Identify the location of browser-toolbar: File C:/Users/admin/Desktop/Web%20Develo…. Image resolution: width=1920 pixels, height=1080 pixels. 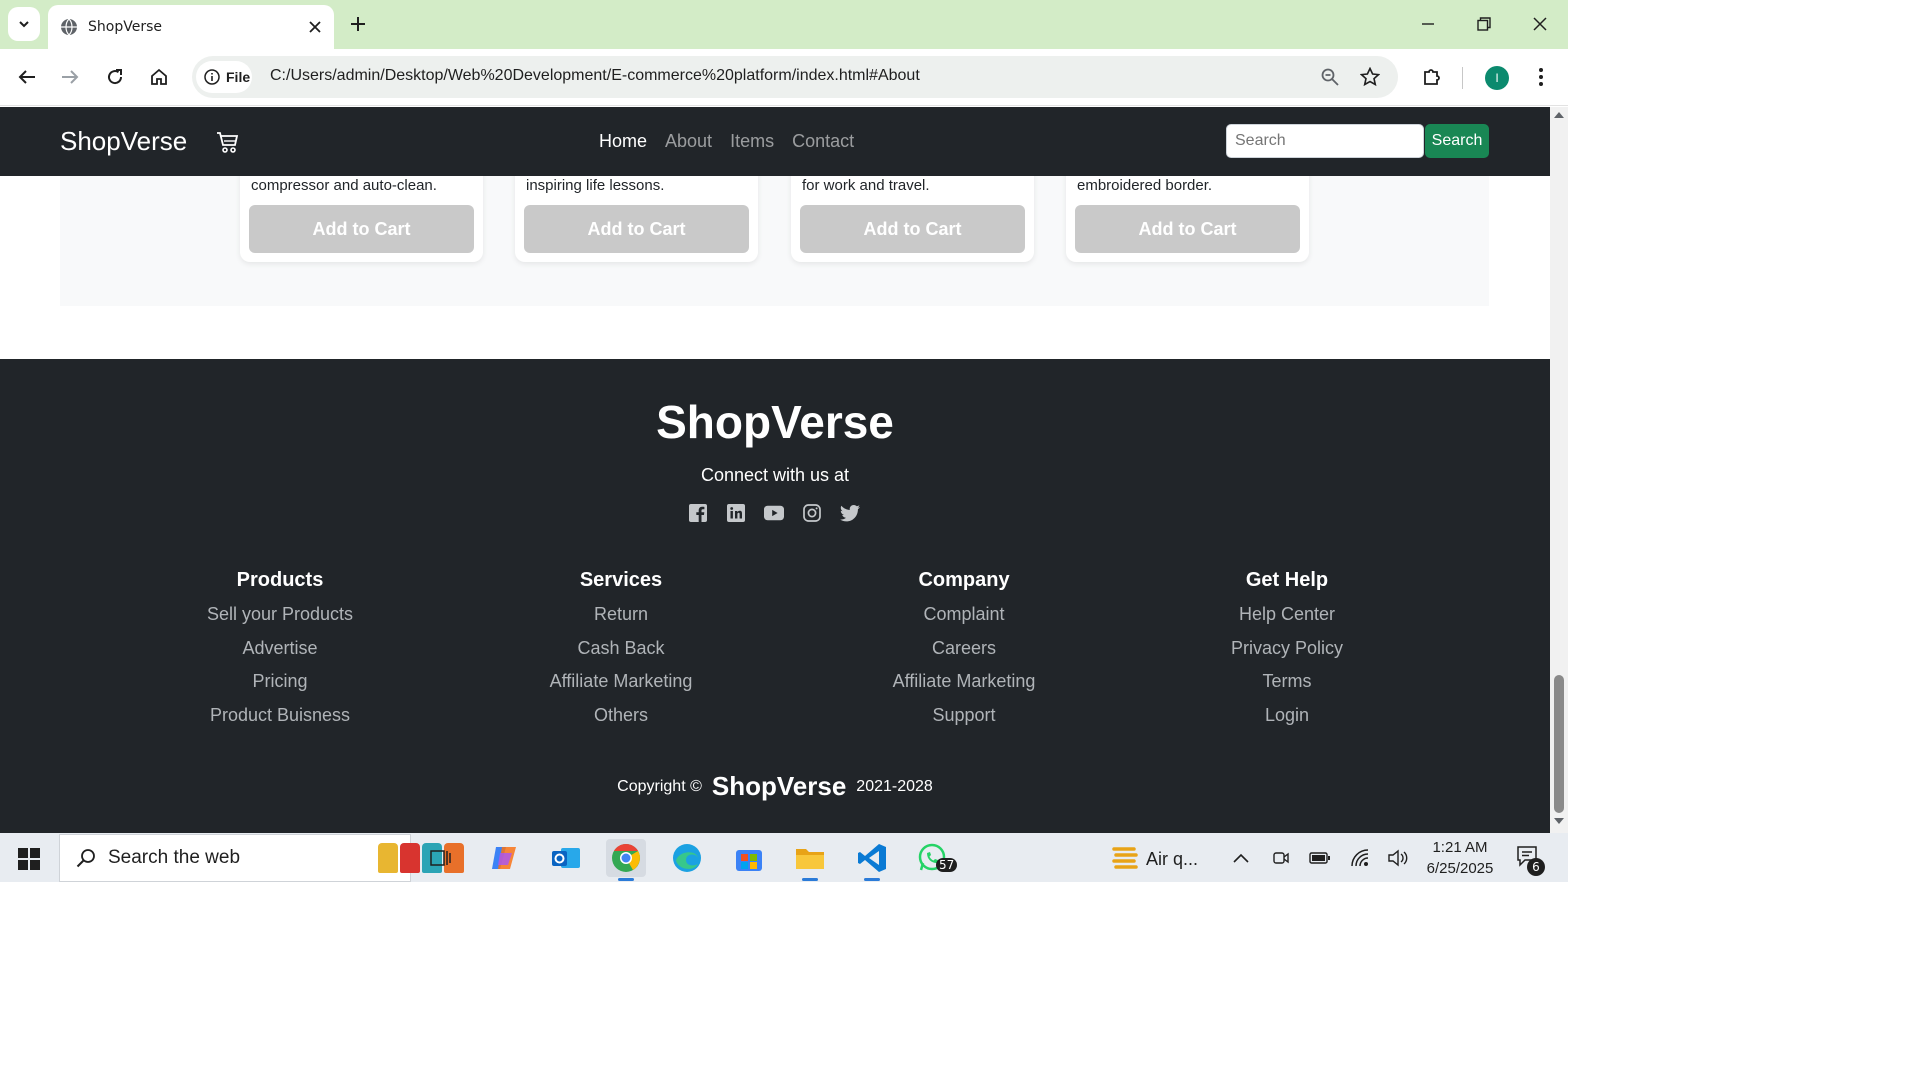
(784, 77).